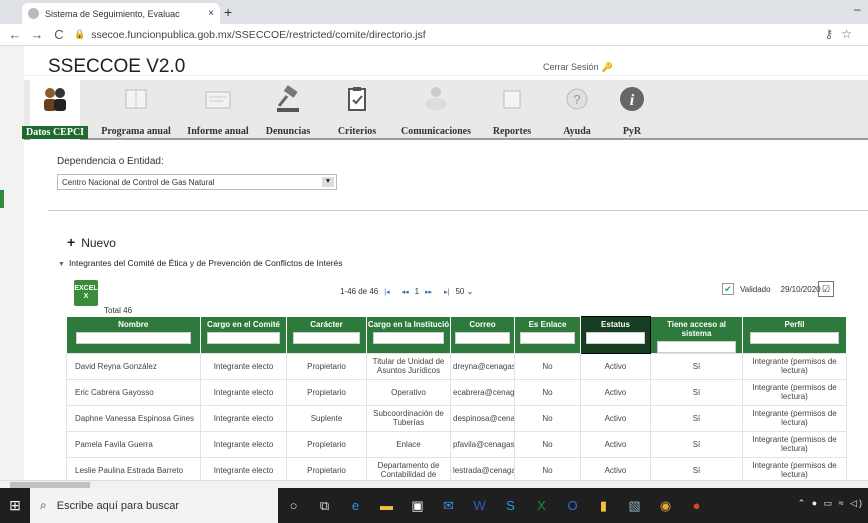  I want to click on validate-button: ☑, so click(826, 289).